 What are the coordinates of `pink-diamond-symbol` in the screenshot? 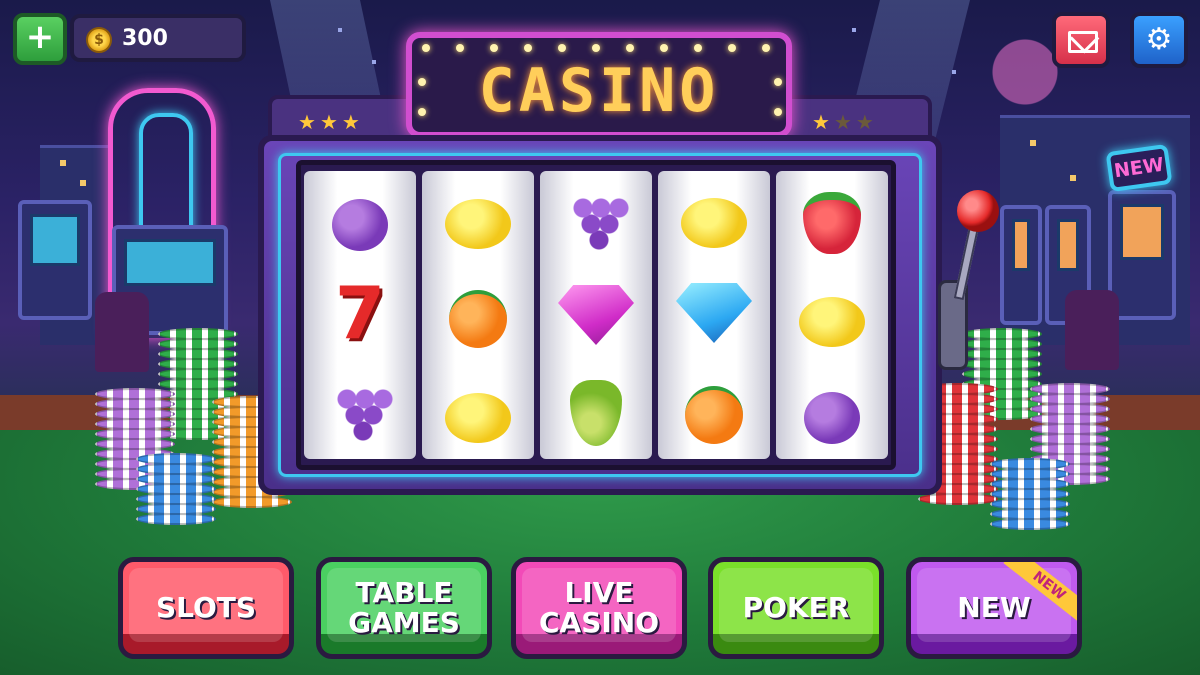 It's located at (596, 315).